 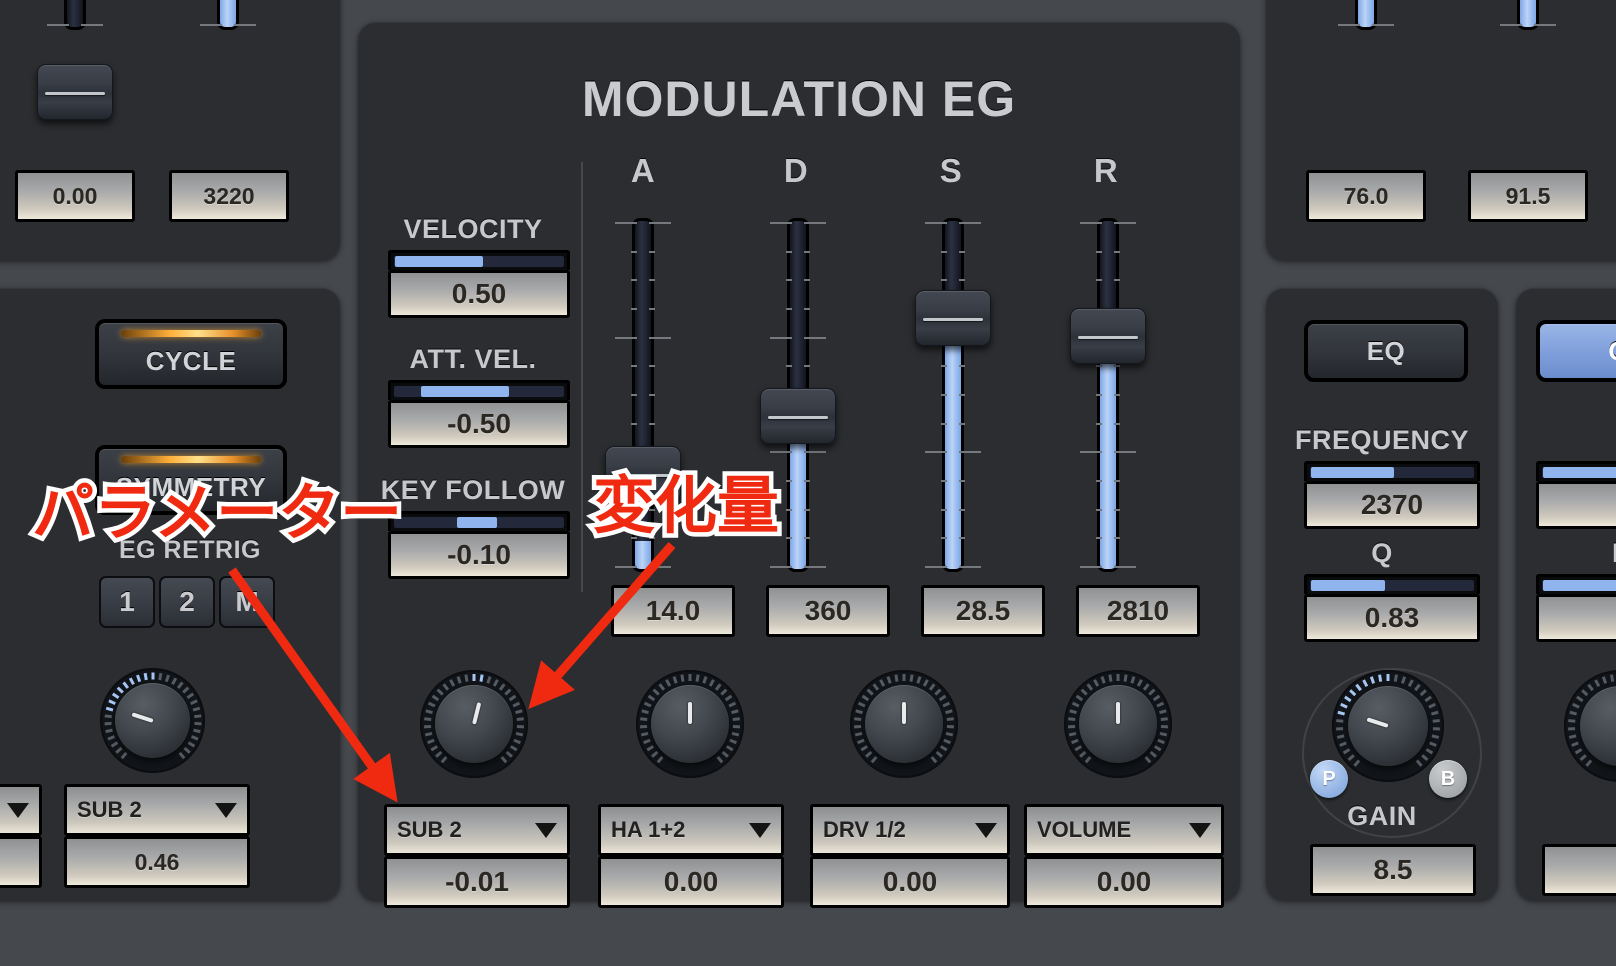 I want to click on adsr-letter-d: D, so click(x=796, y=170).